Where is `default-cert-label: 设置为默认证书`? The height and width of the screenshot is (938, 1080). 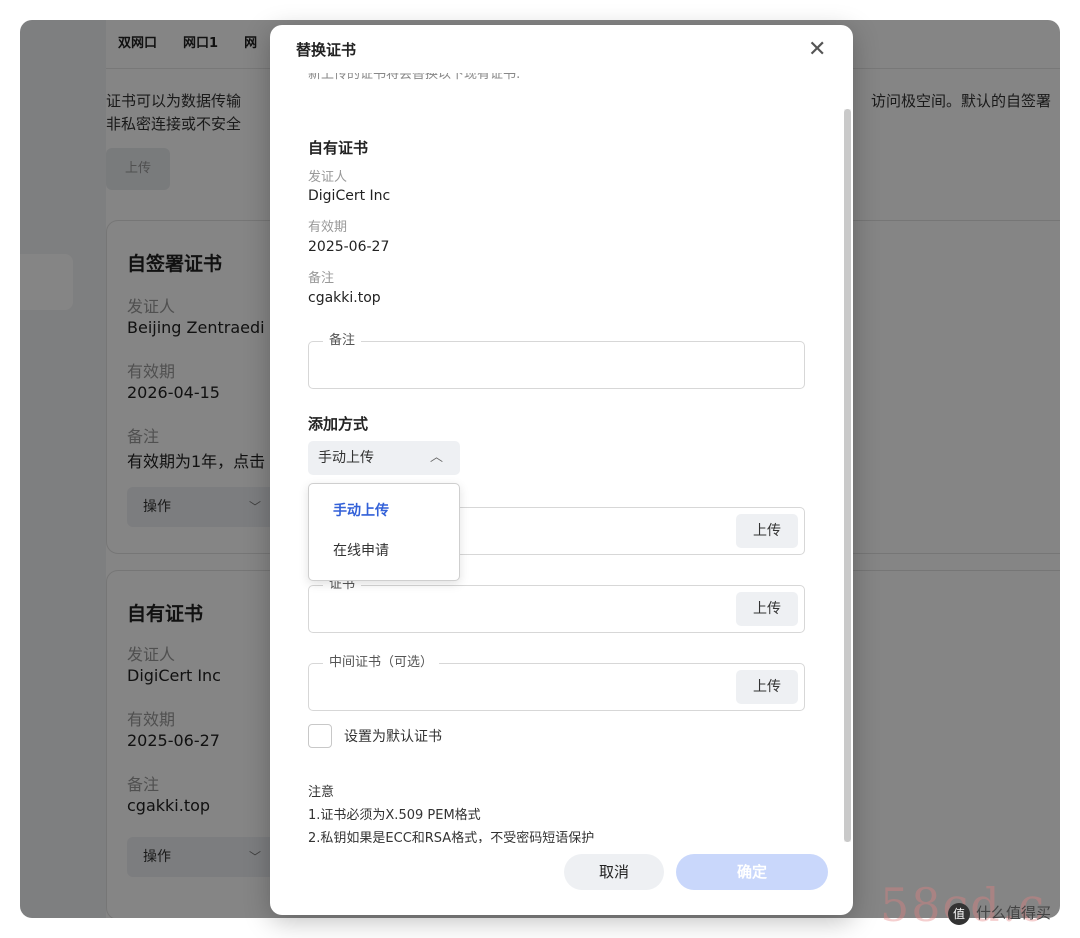
default-cert-label: 设置为默认证书 is located at coordinates (393, 737).